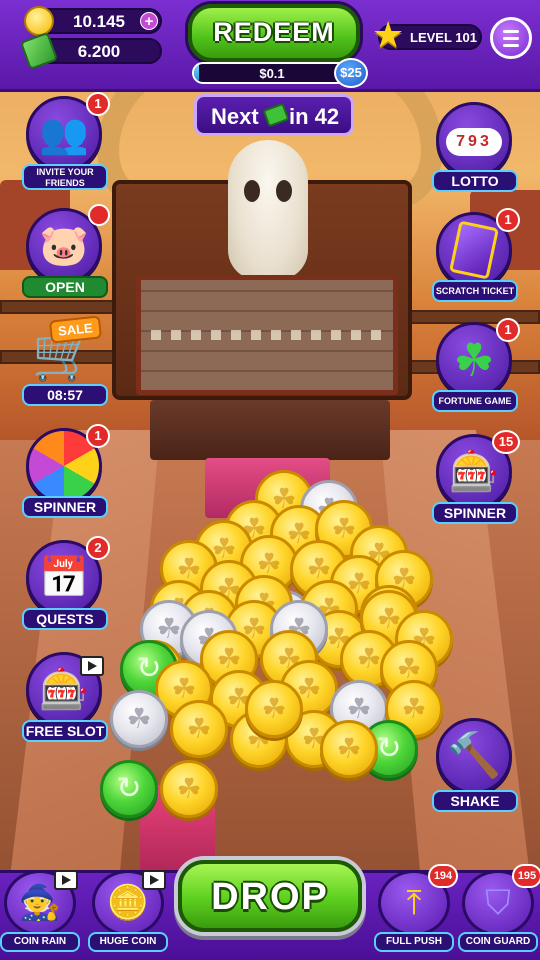  Describe the element at coordinates (475, 401) in the screenshot. I see `fortune-game-label: FORTUNE GAME` at that location.